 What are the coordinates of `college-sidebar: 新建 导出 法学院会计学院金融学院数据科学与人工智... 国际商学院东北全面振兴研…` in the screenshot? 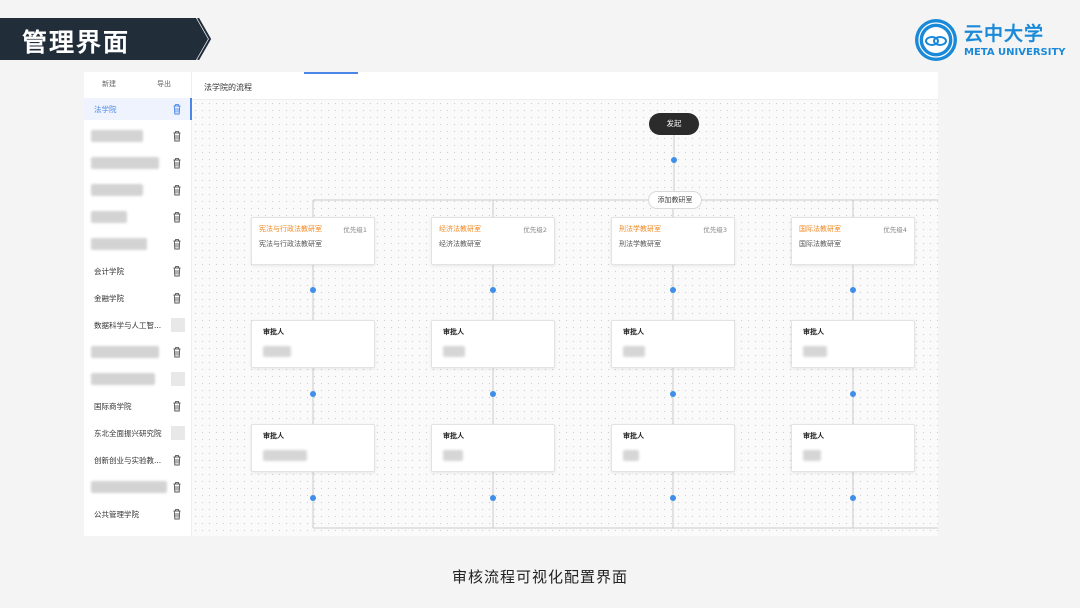 It's located at (138, 304).